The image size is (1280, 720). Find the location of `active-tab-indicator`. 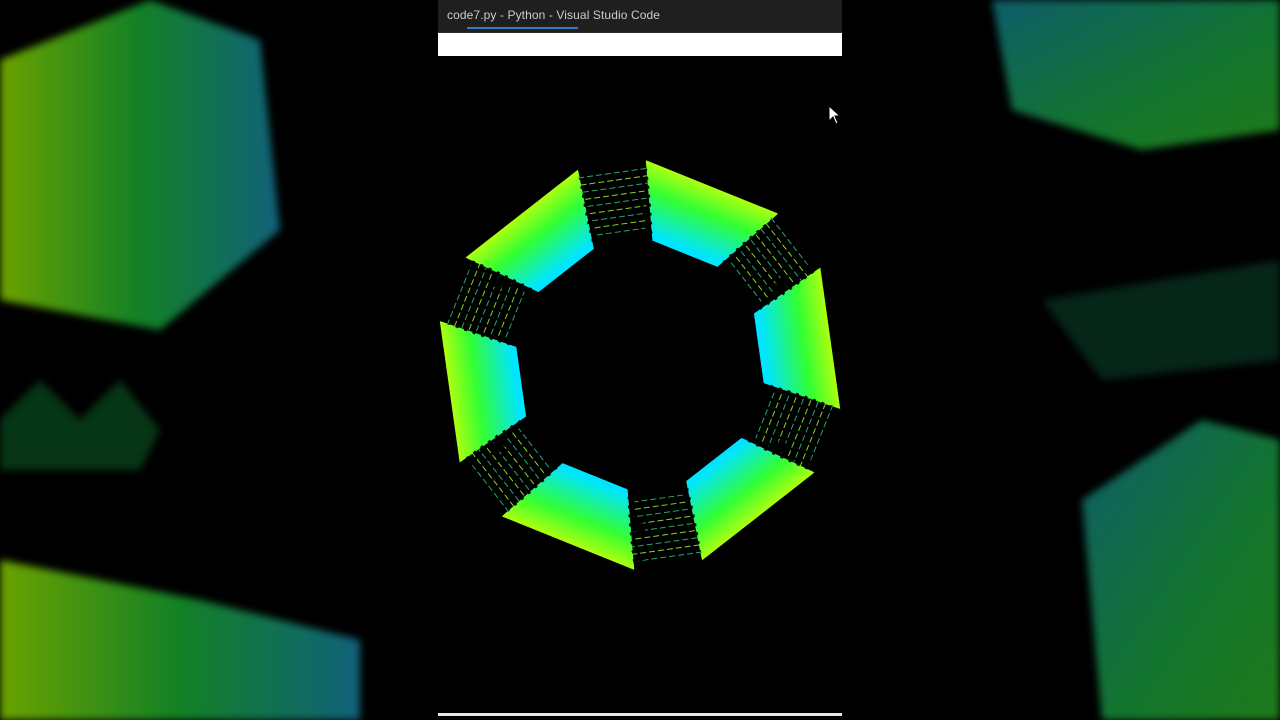

active-tab-indicator is located at coordinates (522, 28).